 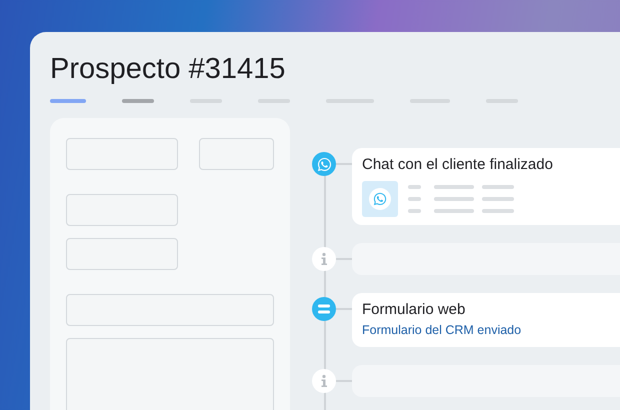 What do you see at coordinates (458, 165) in the screenshot?
I see `event-title: Chat con el cliente finalizado` at bounding box center [458, 165].